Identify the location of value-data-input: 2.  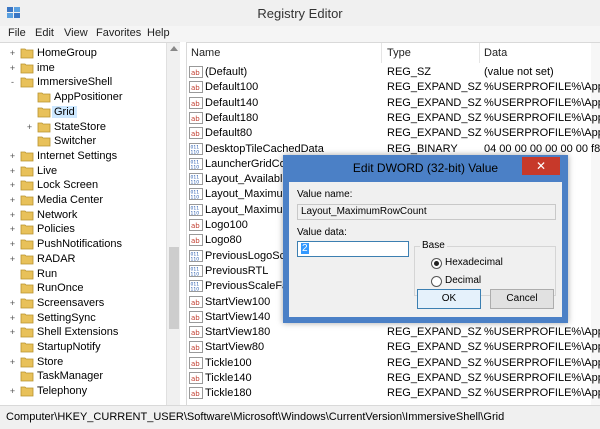
(353, 249).